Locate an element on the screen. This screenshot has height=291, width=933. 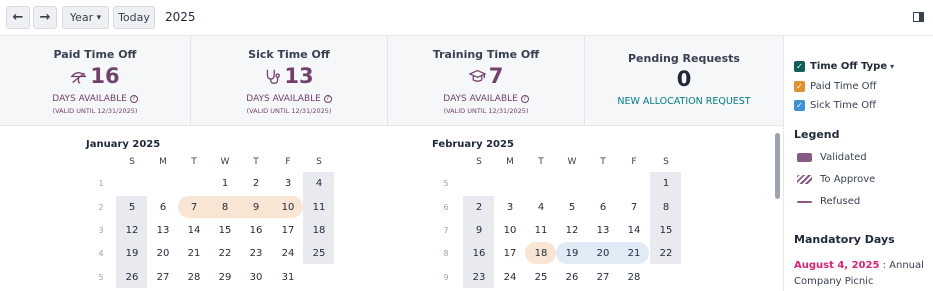
calendar-day: 30 is located at coordinates (256, 277).